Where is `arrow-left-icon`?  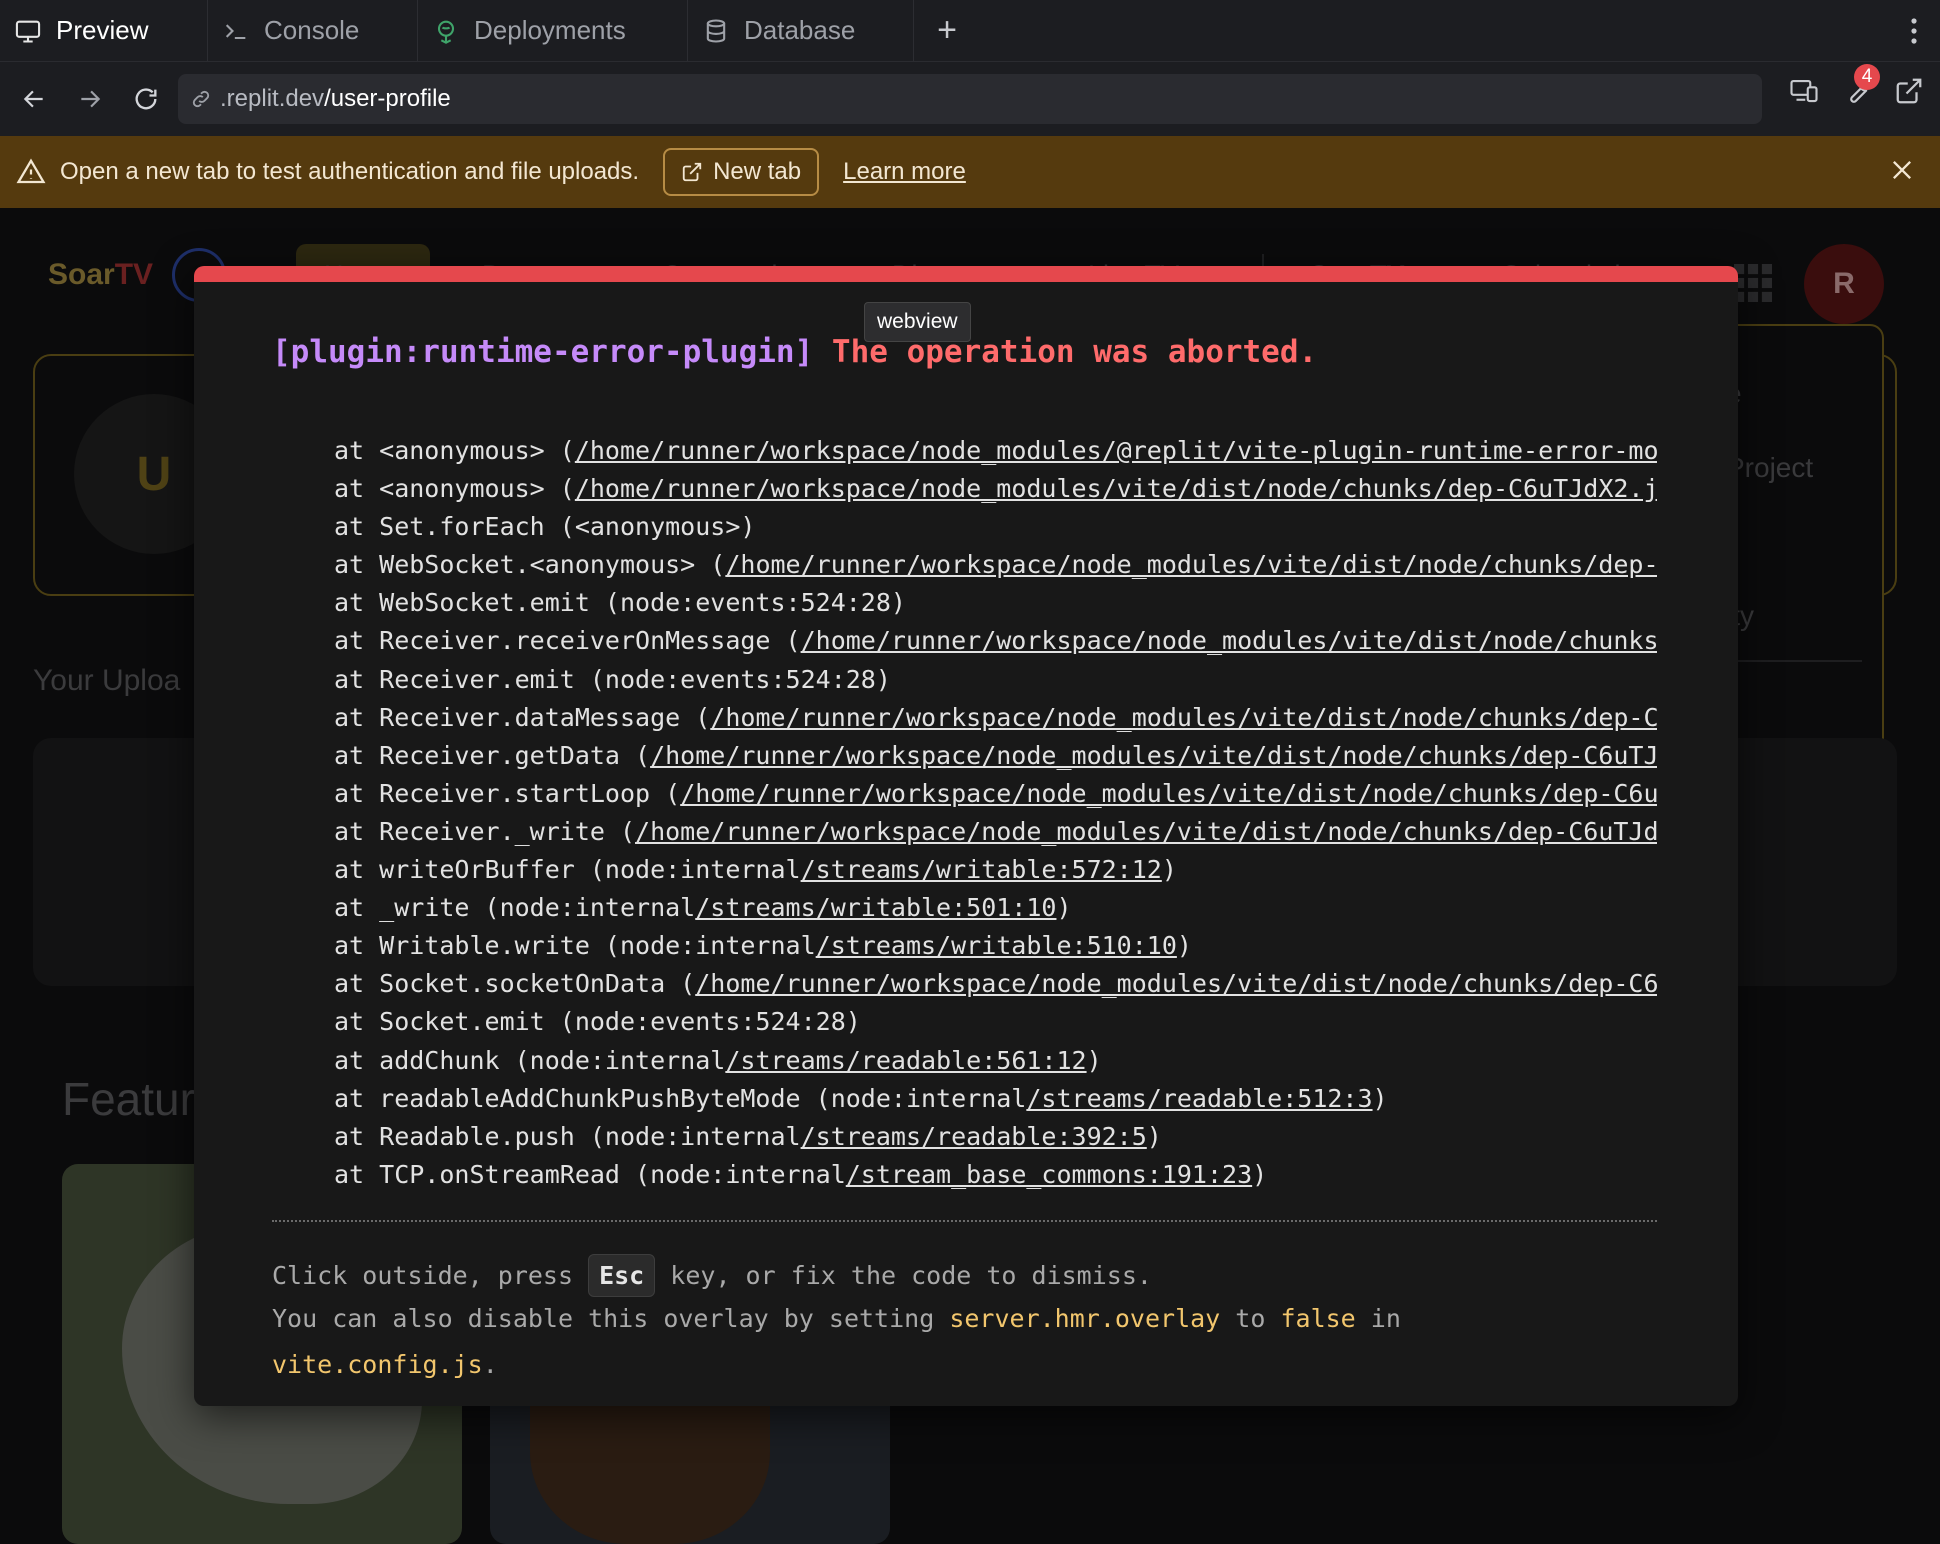 arrow-left-icon is located at coordinates (33, 99).